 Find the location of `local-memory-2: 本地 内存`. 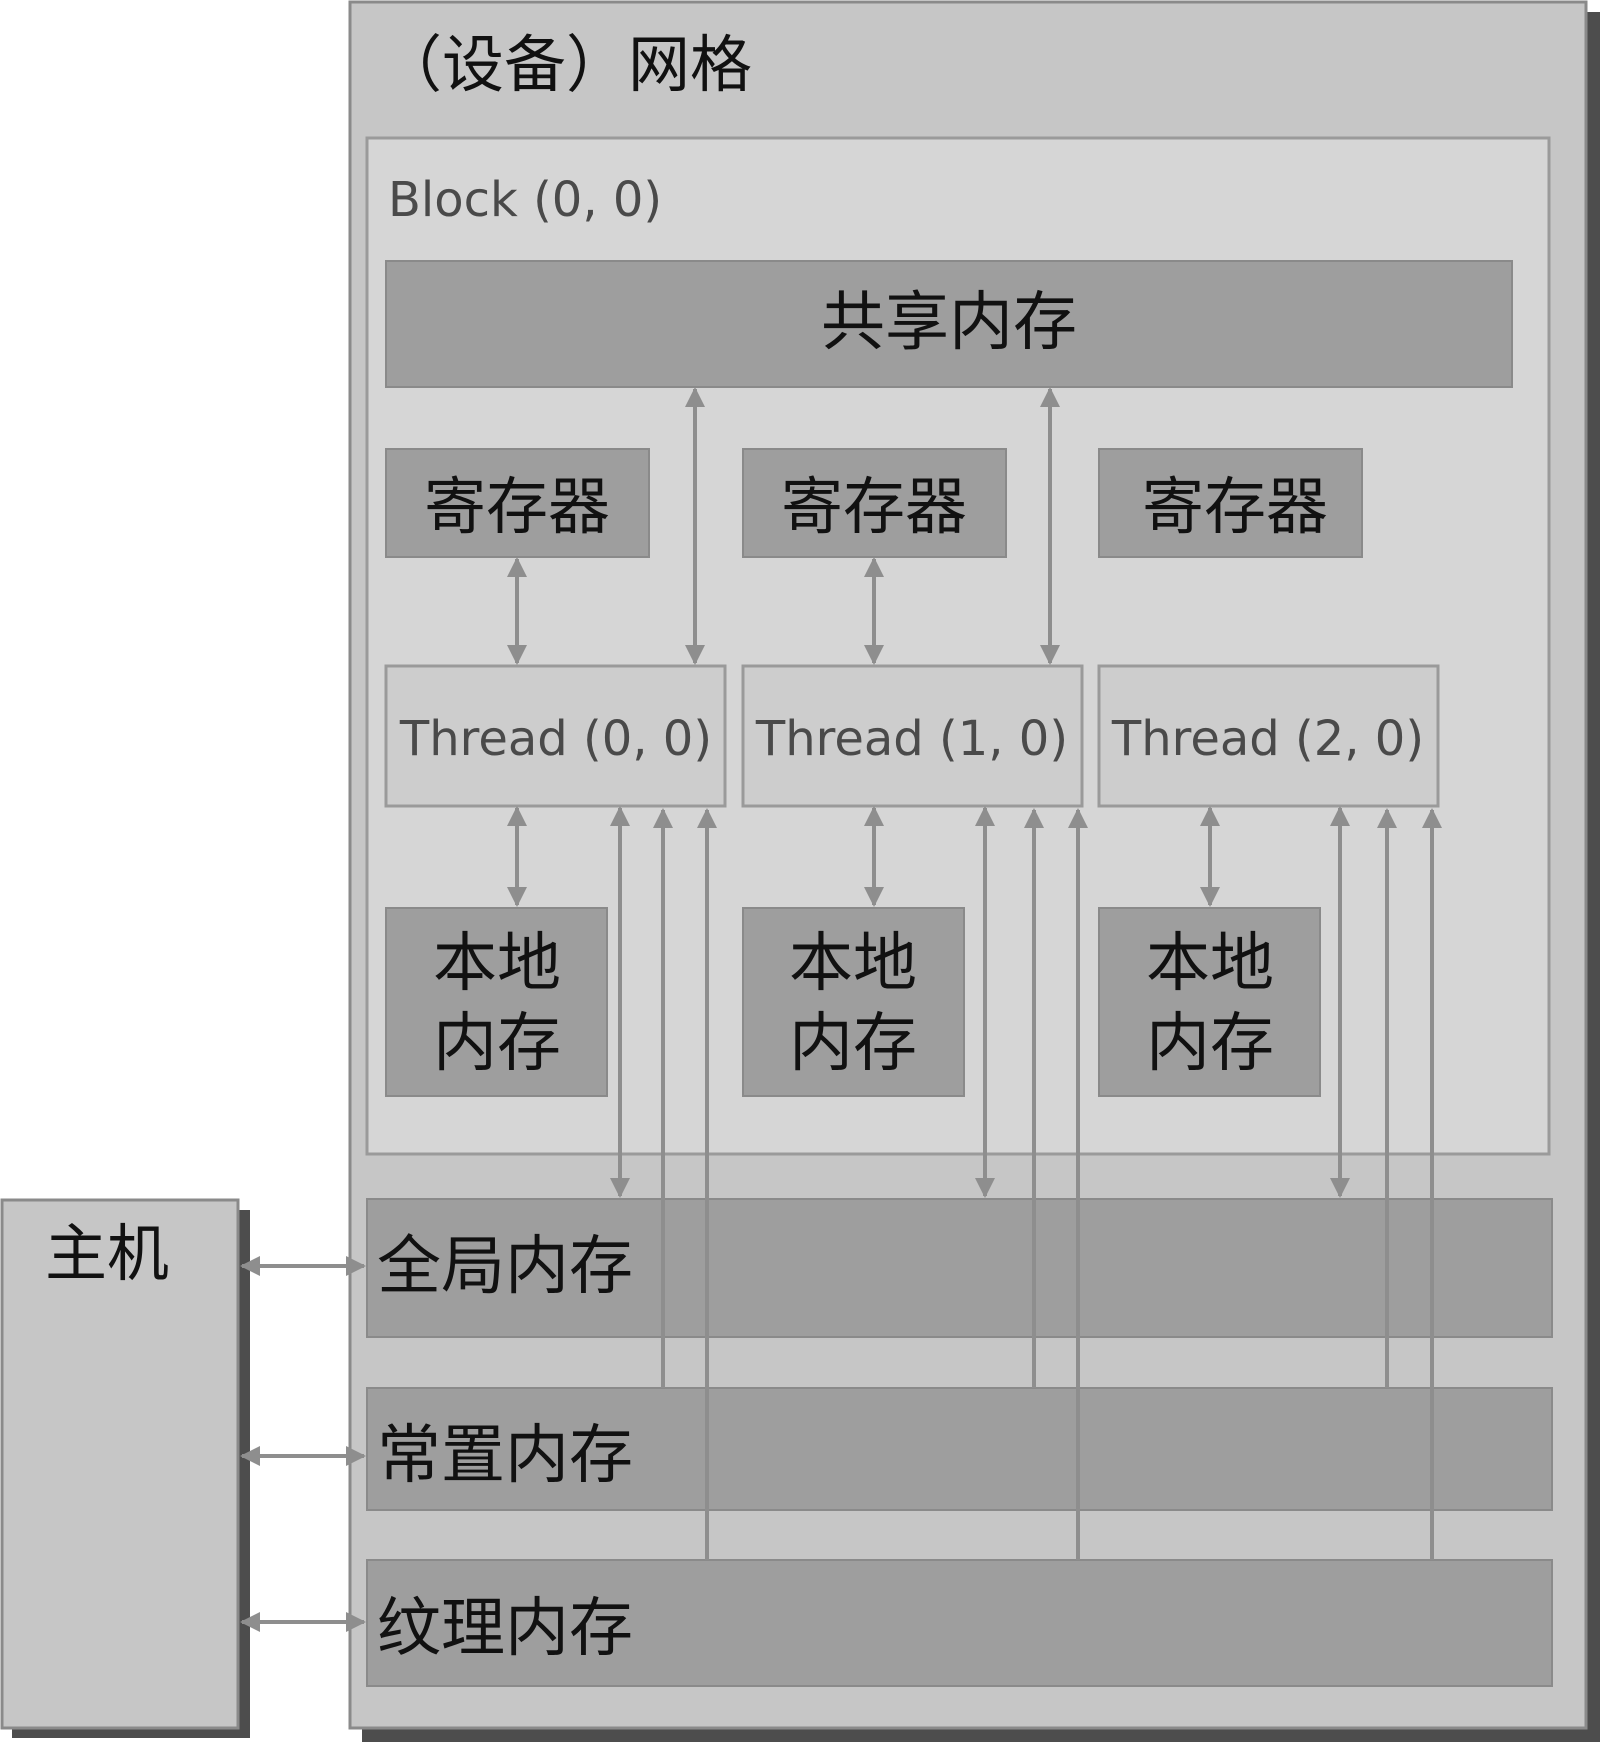

local-memory-2: 本地 内存 is located at coordinates (1209, 1002).